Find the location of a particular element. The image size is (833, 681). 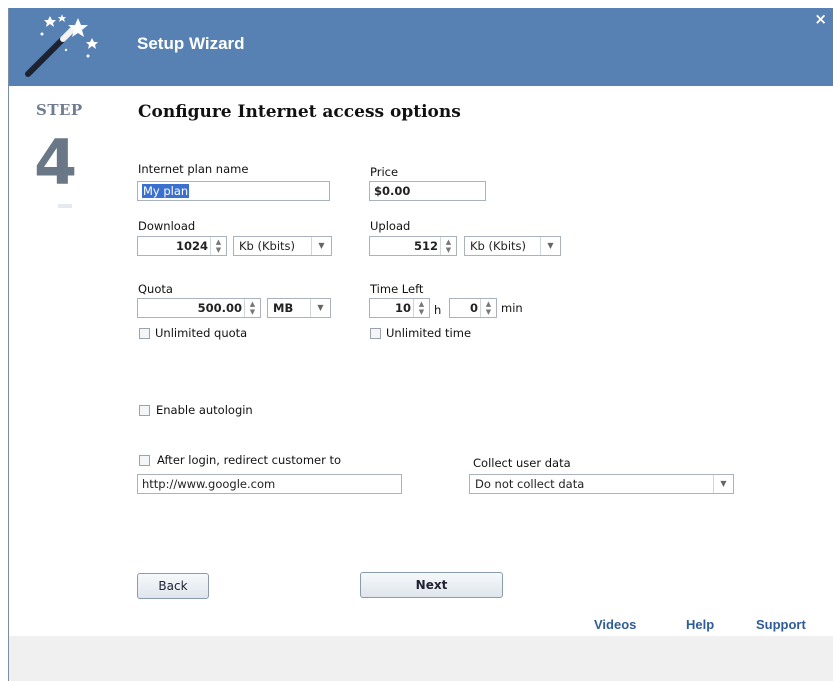

back-button: Back is located at coordinates (173, 586).